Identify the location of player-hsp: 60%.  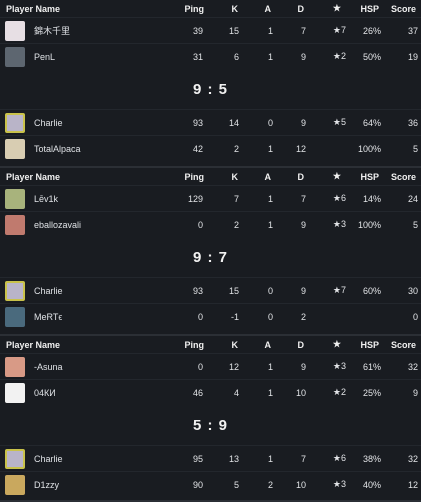
(371, 290).